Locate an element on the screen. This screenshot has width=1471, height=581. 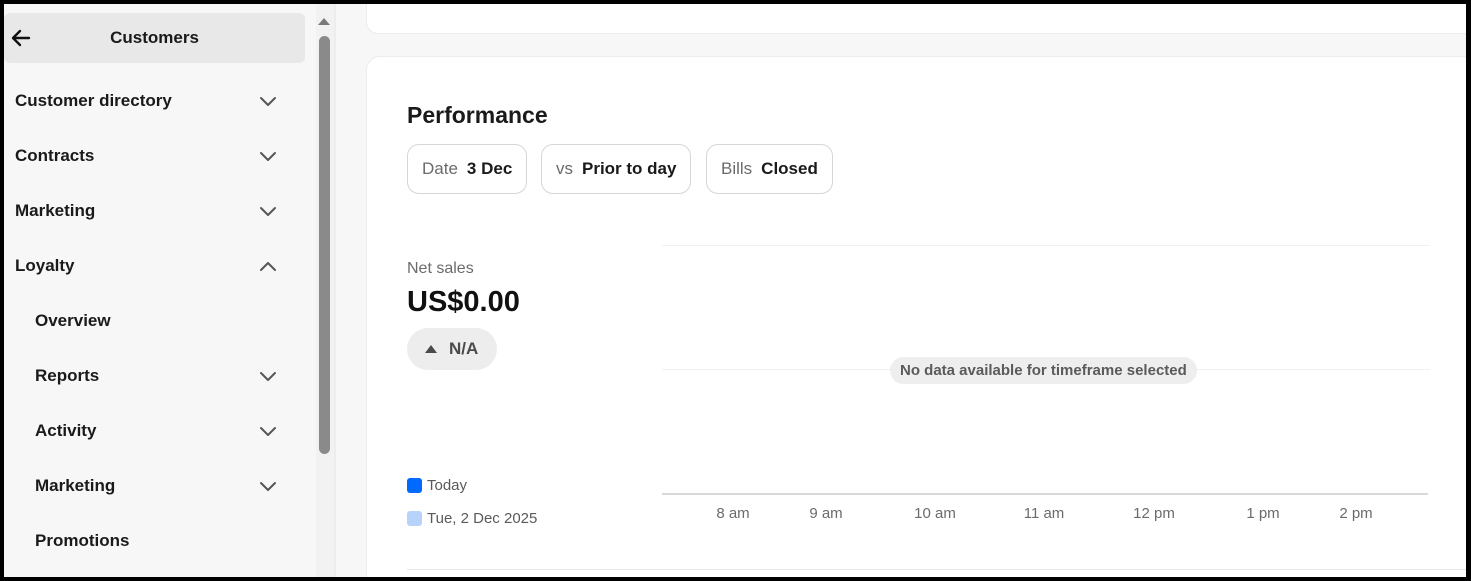
sidebar-item-label: Loyalty is located at coordinates (45, 265).